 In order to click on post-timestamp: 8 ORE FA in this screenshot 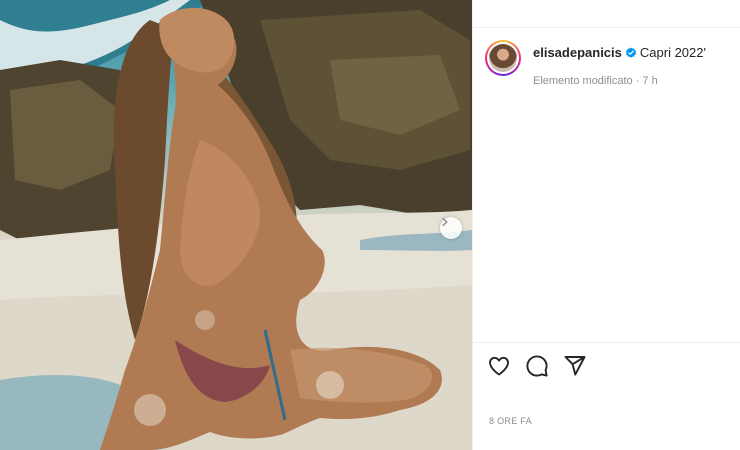, I will do `click(510, 421)`.